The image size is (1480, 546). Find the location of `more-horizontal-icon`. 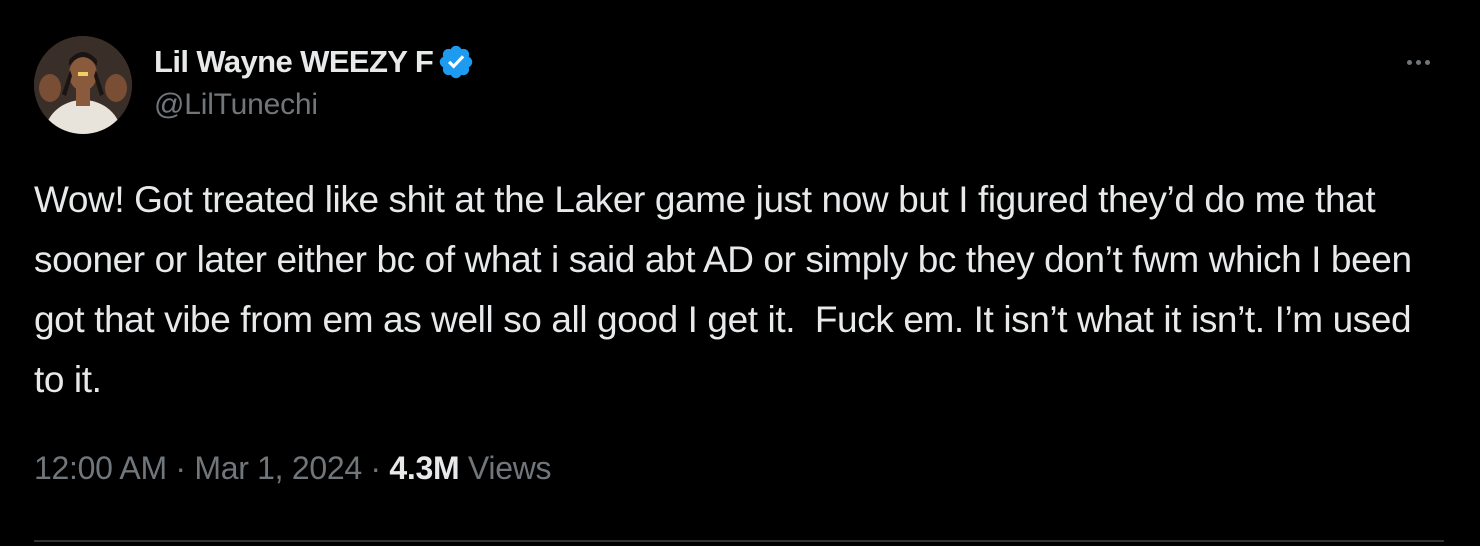

more-horizontal-icon is located at coordinates (1409, 62).